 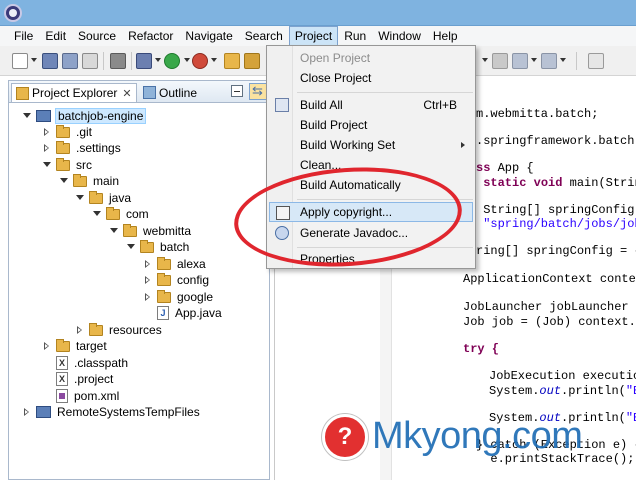 What do you see at coordinates (512, 168) in the screenshot?
I see `code-text: App {` at bounding box center [512, 168].